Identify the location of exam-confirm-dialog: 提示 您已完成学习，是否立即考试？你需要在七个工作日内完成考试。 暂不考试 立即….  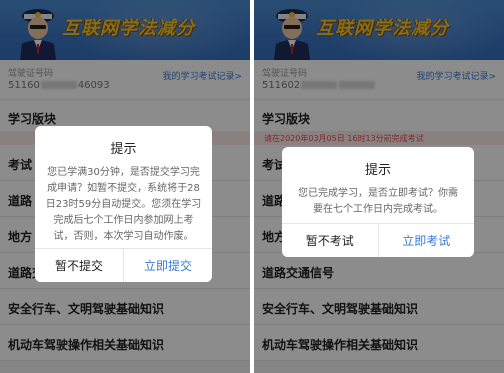
(378, 202).